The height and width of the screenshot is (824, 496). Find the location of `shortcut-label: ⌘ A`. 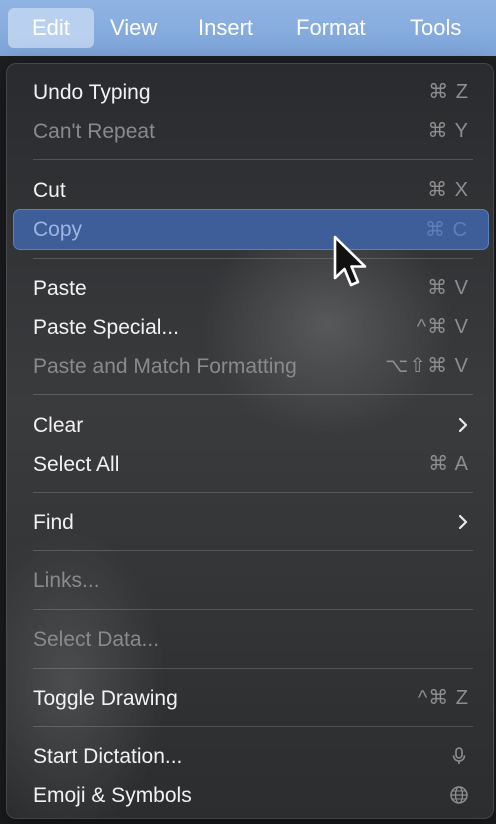

shortcut-label: ⌘ A is located at coordinates (448, 464).